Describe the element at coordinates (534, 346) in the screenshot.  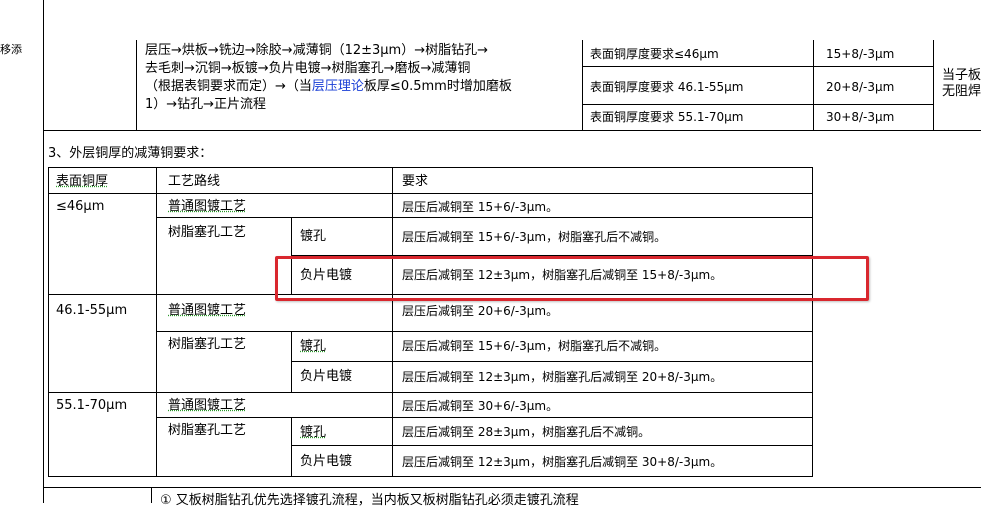
I see `g2-req-2: 层压后减铜至 15+6/-3μm，树脂塞孔后不减铜。` at that location.